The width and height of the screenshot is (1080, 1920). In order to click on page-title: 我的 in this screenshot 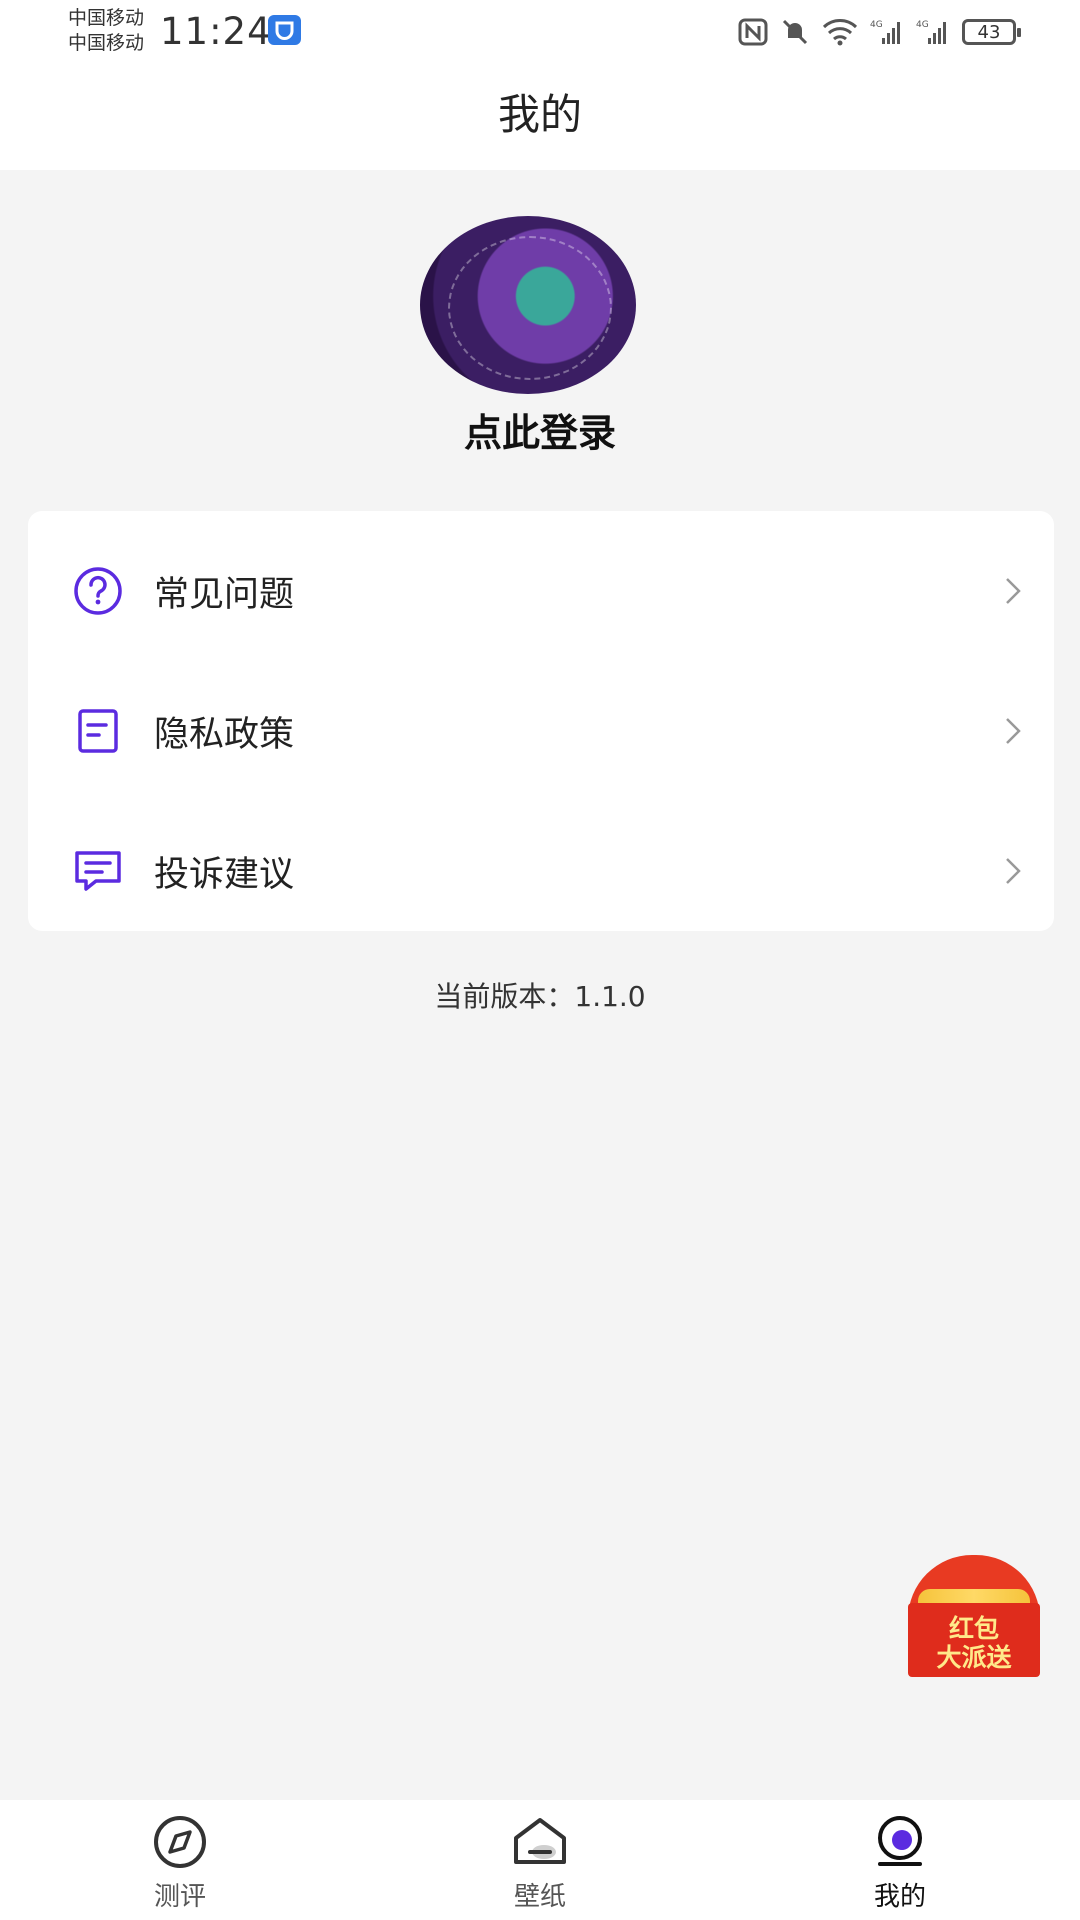, I will do `click(539, 114)`.